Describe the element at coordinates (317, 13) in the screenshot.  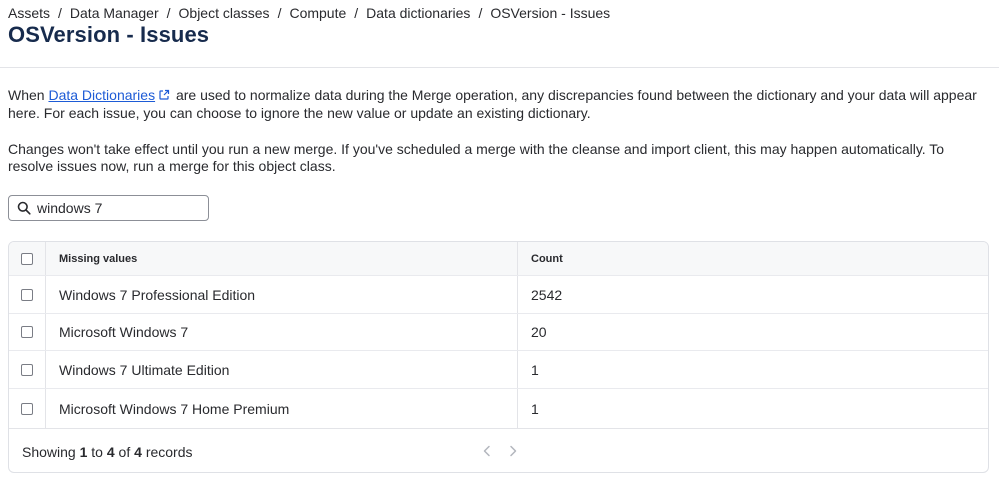
I see `breadcrumb-compute: Compute` at that location.